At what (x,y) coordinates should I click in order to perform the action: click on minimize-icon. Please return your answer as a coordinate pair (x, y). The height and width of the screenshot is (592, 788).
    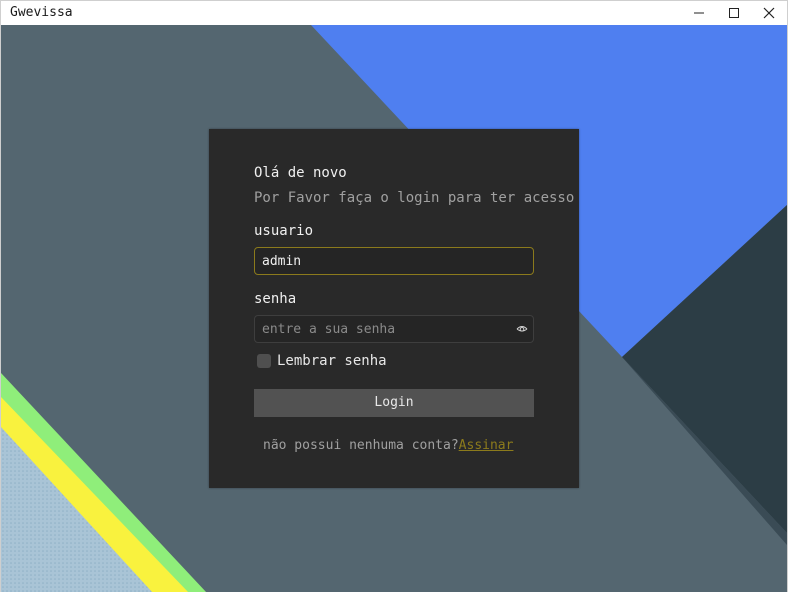
    Looking at the image, I should click on (699, 13).